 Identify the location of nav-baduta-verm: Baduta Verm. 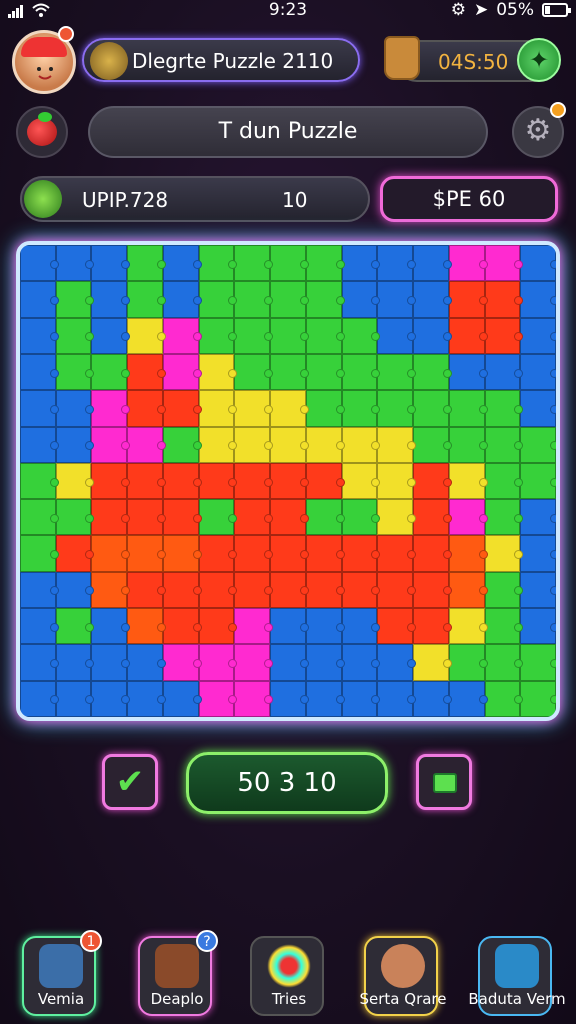
(517, 976).